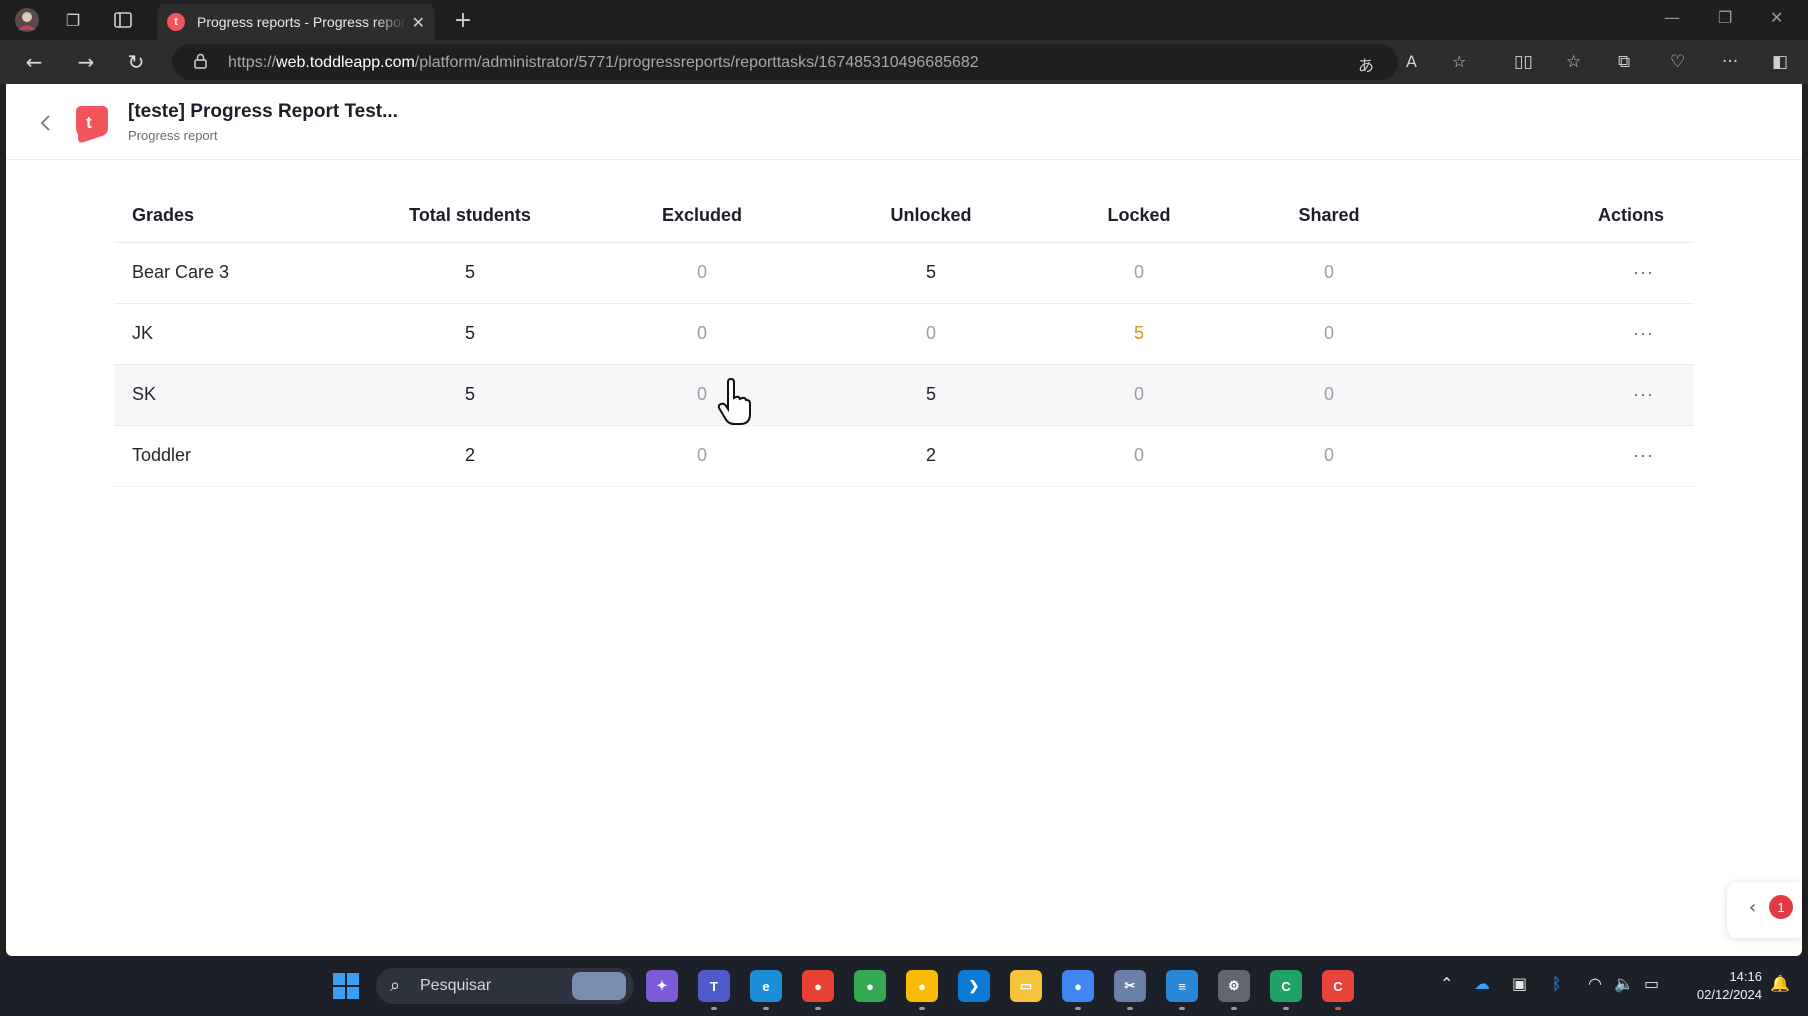 The image size is (1808, 1016). I want to click on show-hidden-icons-icon: ⌃, so click(1446, 983).